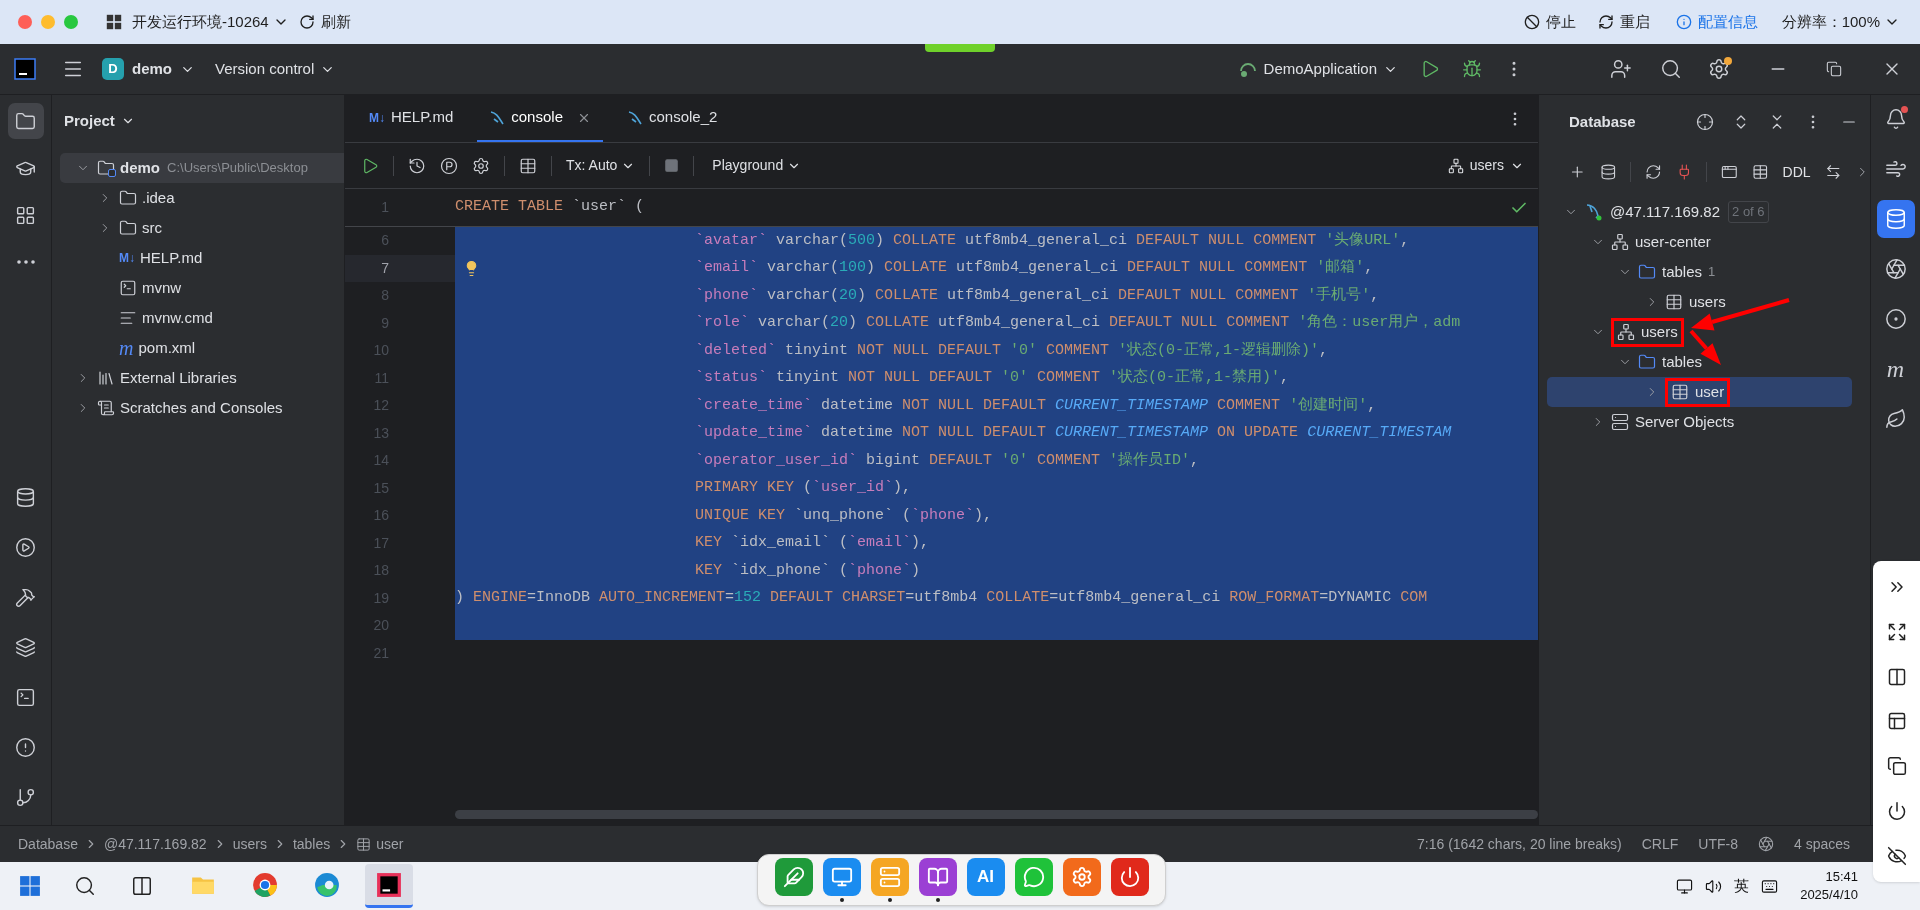 This screenshot has width=1920, height=910. I want to click on tree-item: user, so click(1699, 392).